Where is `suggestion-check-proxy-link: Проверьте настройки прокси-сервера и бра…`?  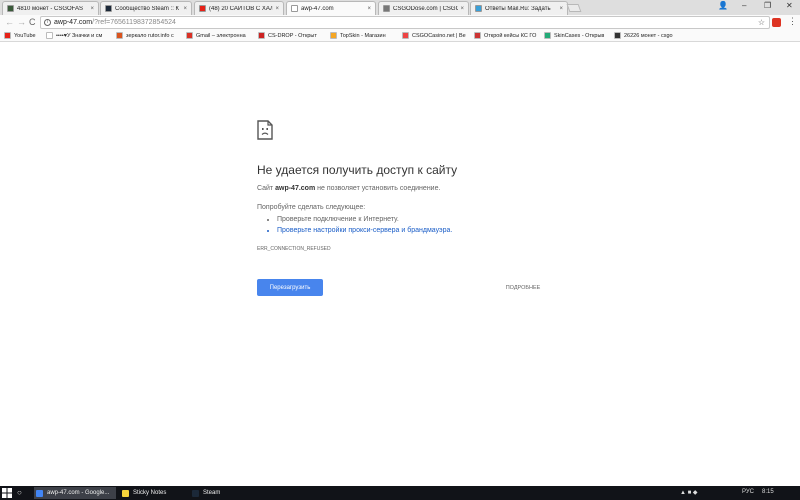 suggestion-check-proxy-link: Проверьте настройки прокси-сервера и бра… is located at coordinates (364, 230).